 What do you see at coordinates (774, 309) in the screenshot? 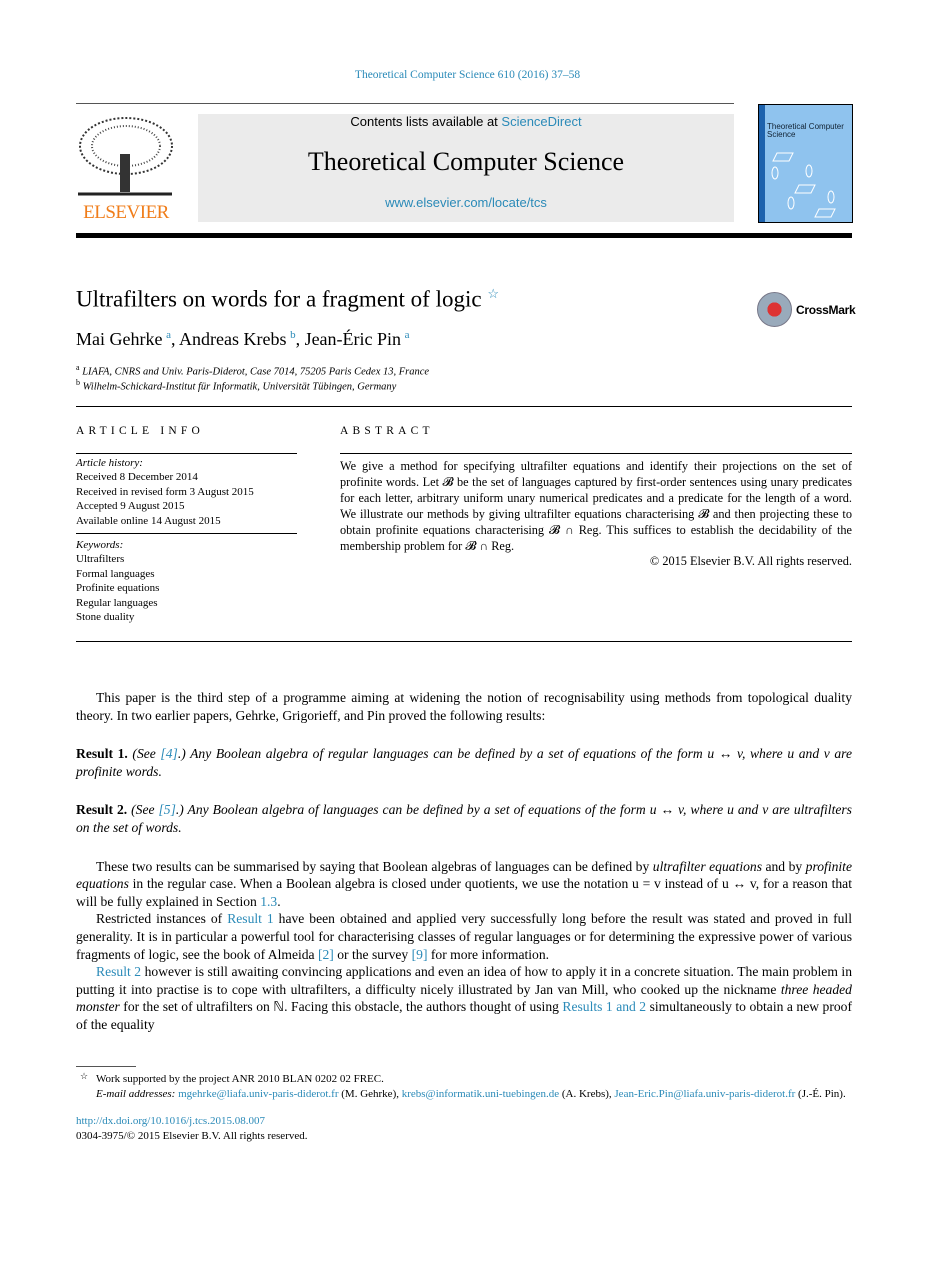
I see `crossmark-icon` at bounding box center [774, 309].